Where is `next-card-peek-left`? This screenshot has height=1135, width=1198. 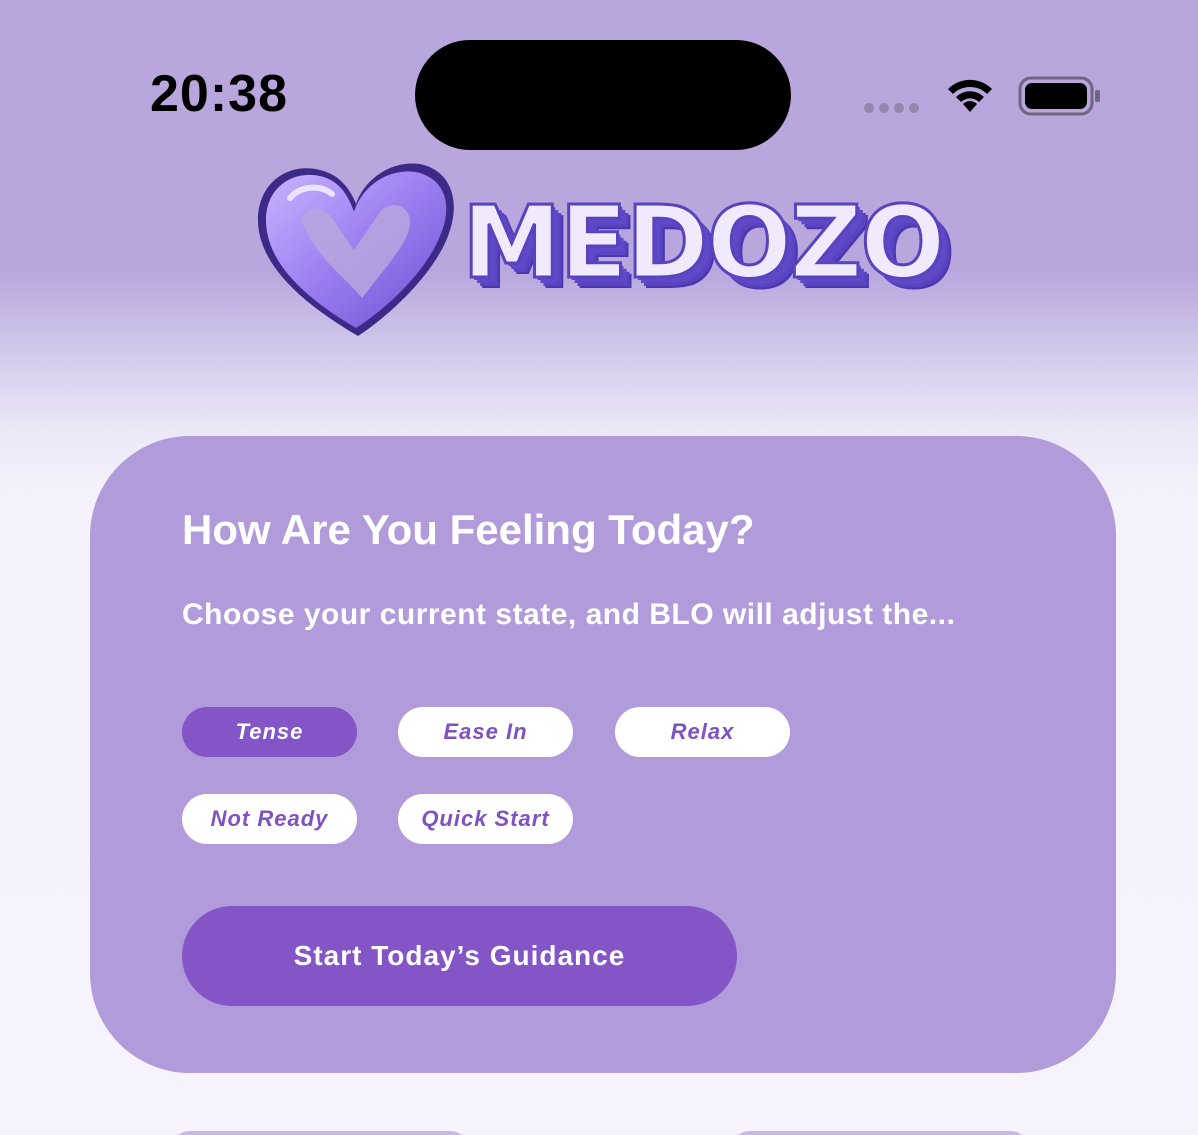
next-card-peek-left is located at coordinates (320, 1133).